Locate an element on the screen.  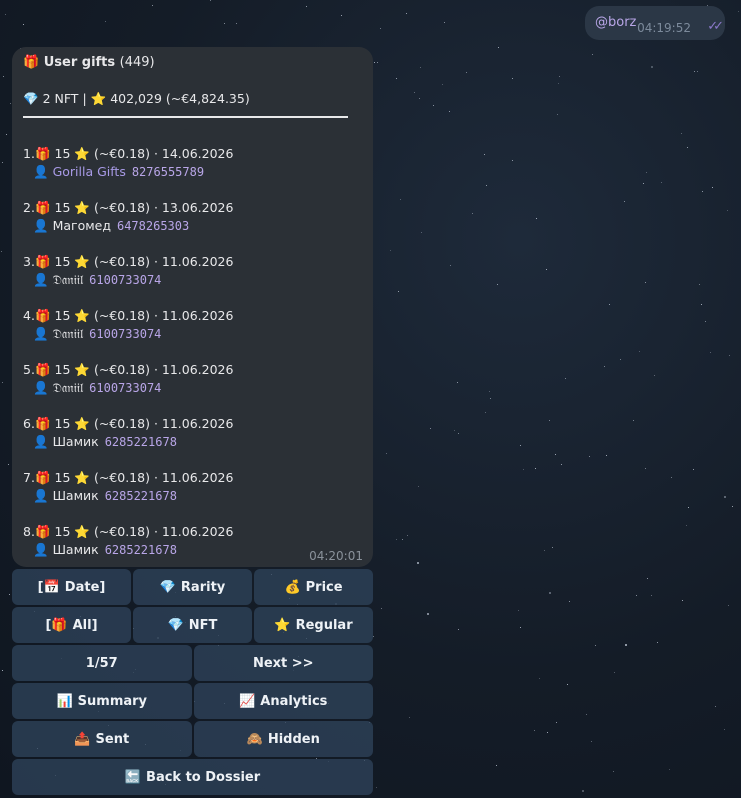
page-indicator-button: 1/57 is located at coordinates (102, 663).